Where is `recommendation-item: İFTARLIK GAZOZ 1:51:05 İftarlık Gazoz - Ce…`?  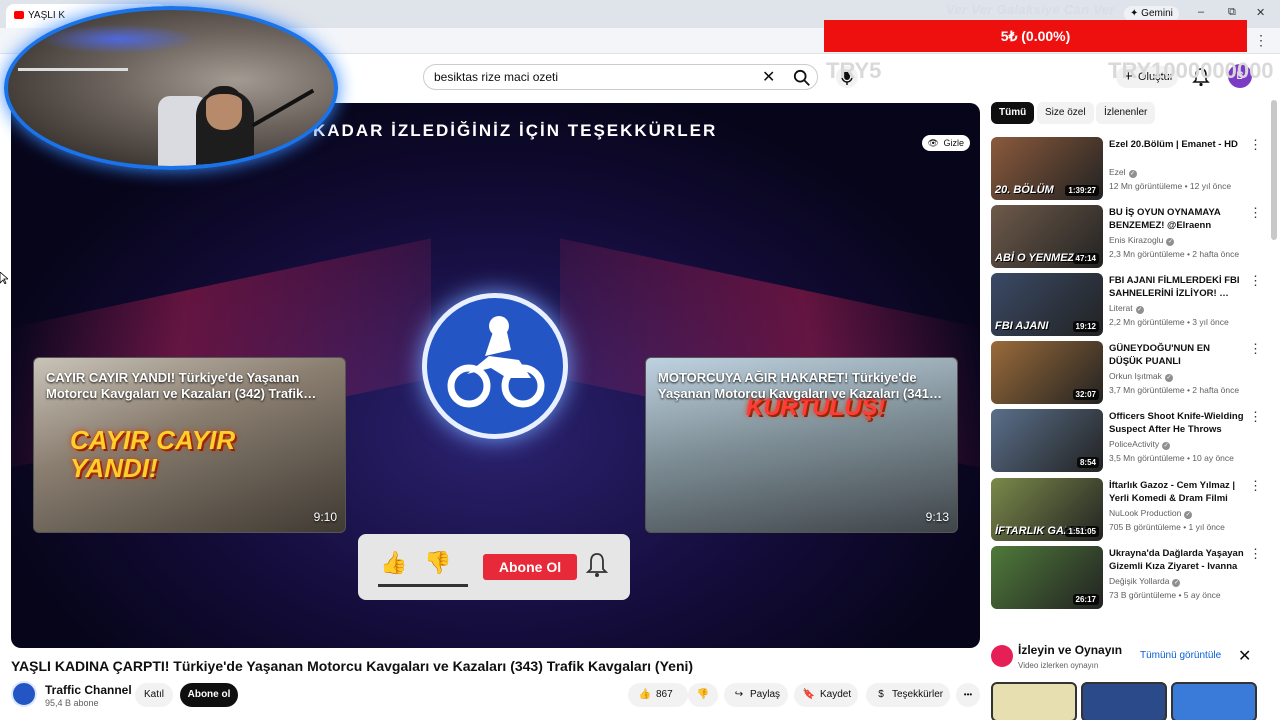 recommendation-item: İFTARLIK GAZOZ 1:51:05 İftarlık Gazoz - Ce… is located at coordinates (1128, 510).